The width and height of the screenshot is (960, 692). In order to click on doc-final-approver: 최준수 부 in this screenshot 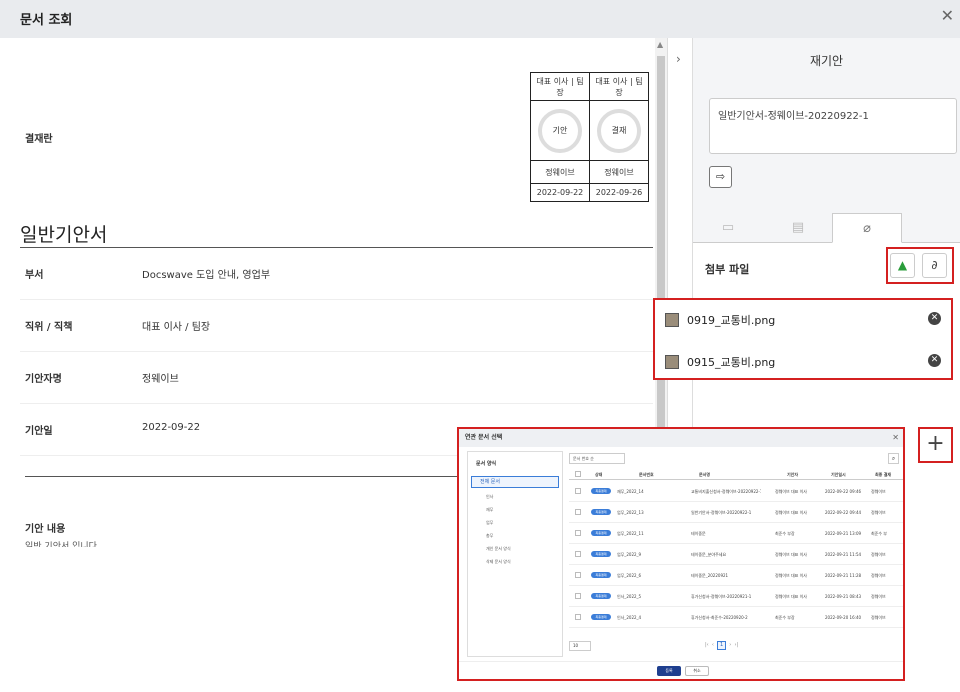, I will do `click(879, 533)`.